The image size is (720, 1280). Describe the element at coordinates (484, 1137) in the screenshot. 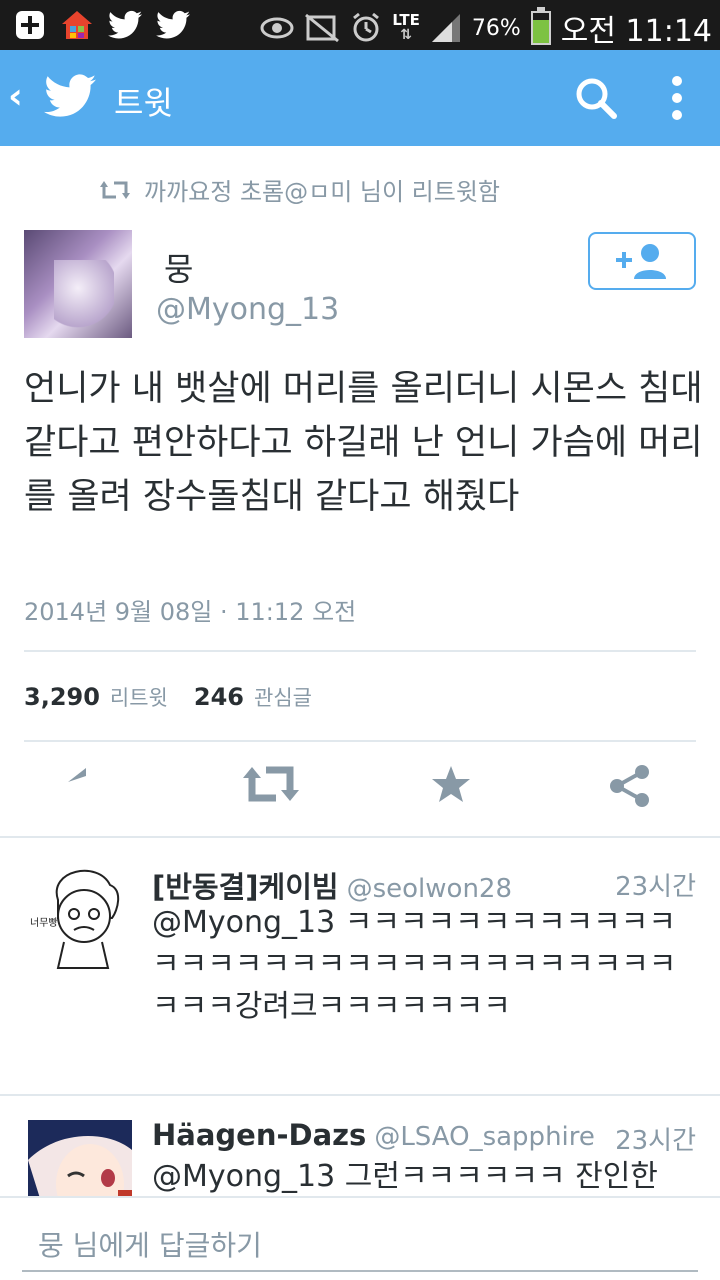

I see `reply-author-handle: @LSAO_sapphire` at that location.